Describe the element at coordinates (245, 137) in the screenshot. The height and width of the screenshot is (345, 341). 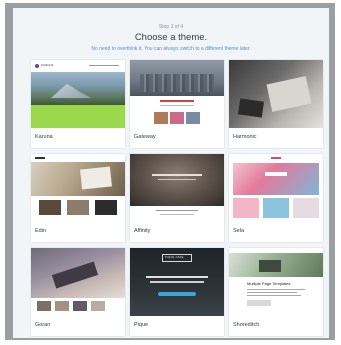
I see `theme-name: Harmonic` at that location.